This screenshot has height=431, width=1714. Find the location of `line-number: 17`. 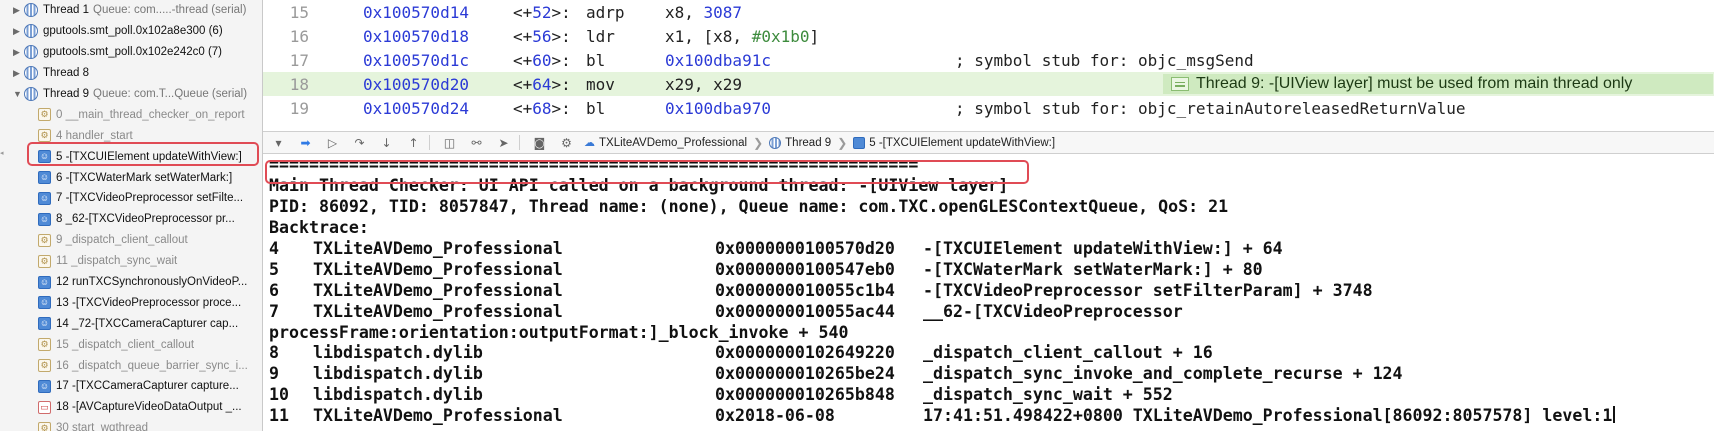

line-number: 17 is located at coordinates (299, 60).